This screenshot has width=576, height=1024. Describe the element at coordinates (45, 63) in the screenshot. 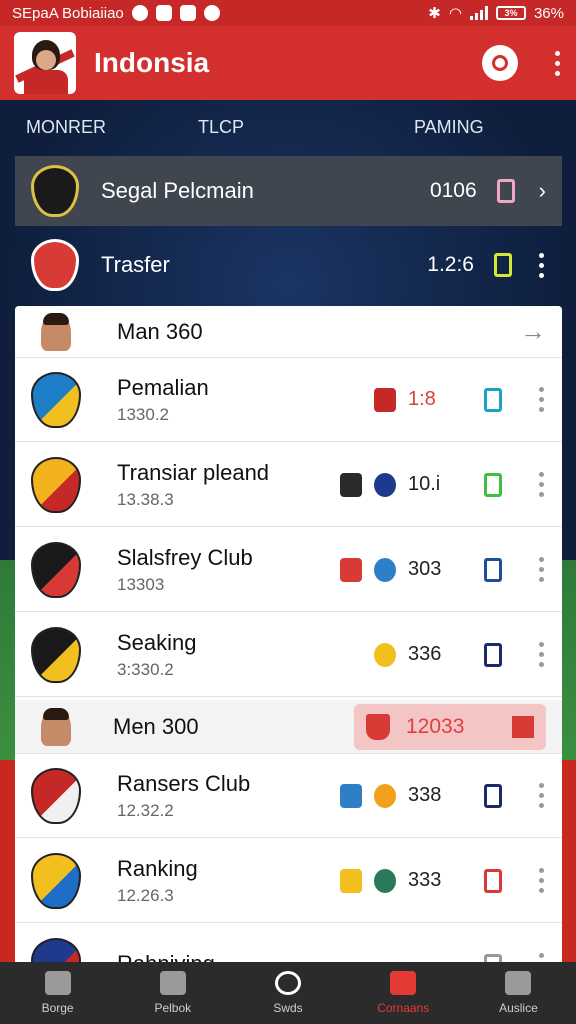

I see `app-logo` at that location.